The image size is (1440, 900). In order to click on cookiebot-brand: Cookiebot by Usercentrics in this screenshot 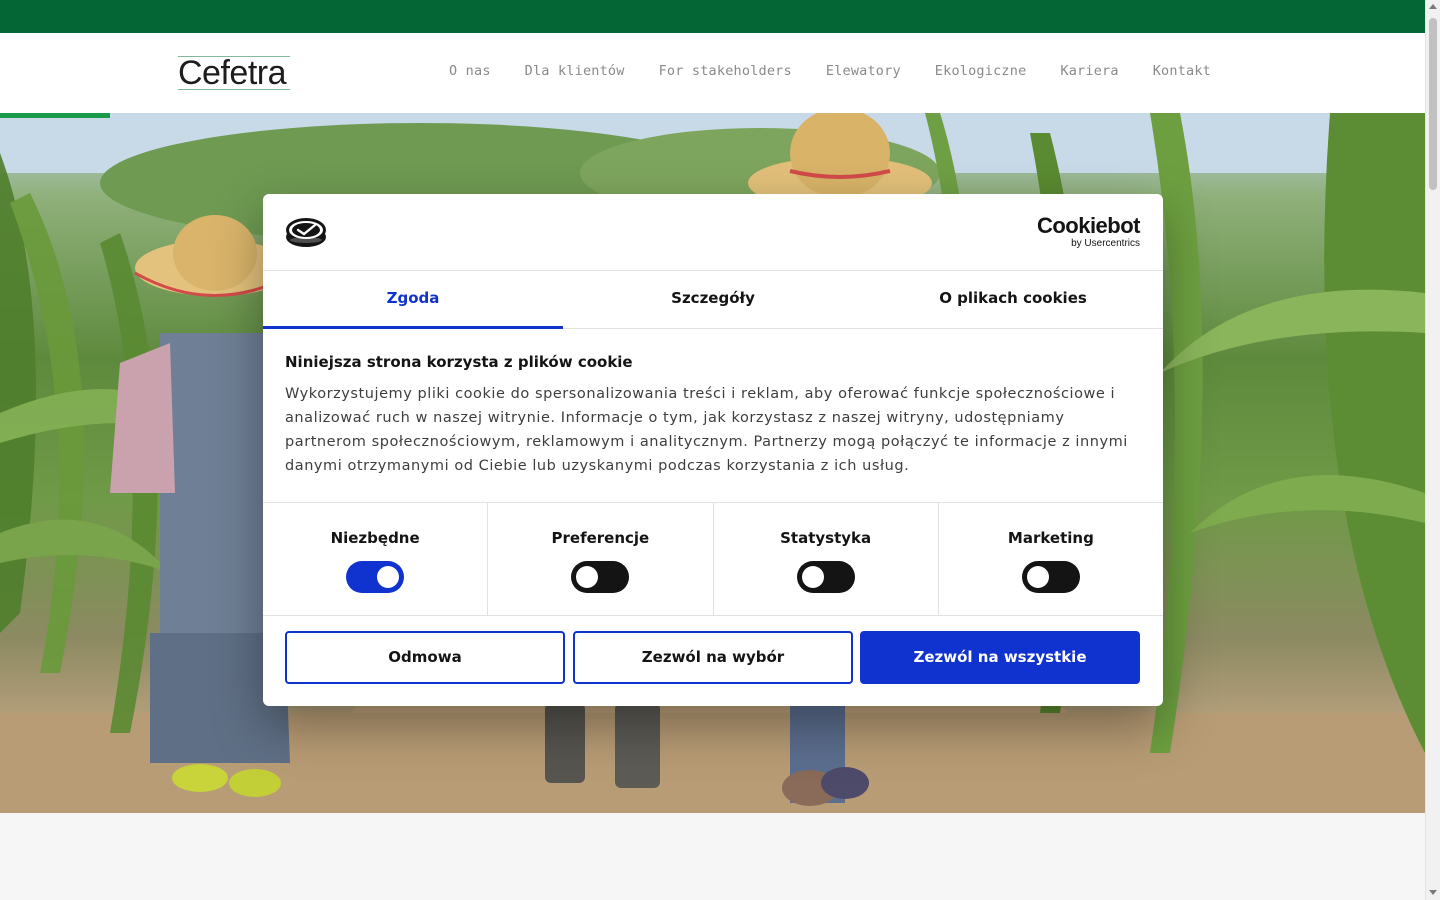, I will do `click(1088, 231)`.